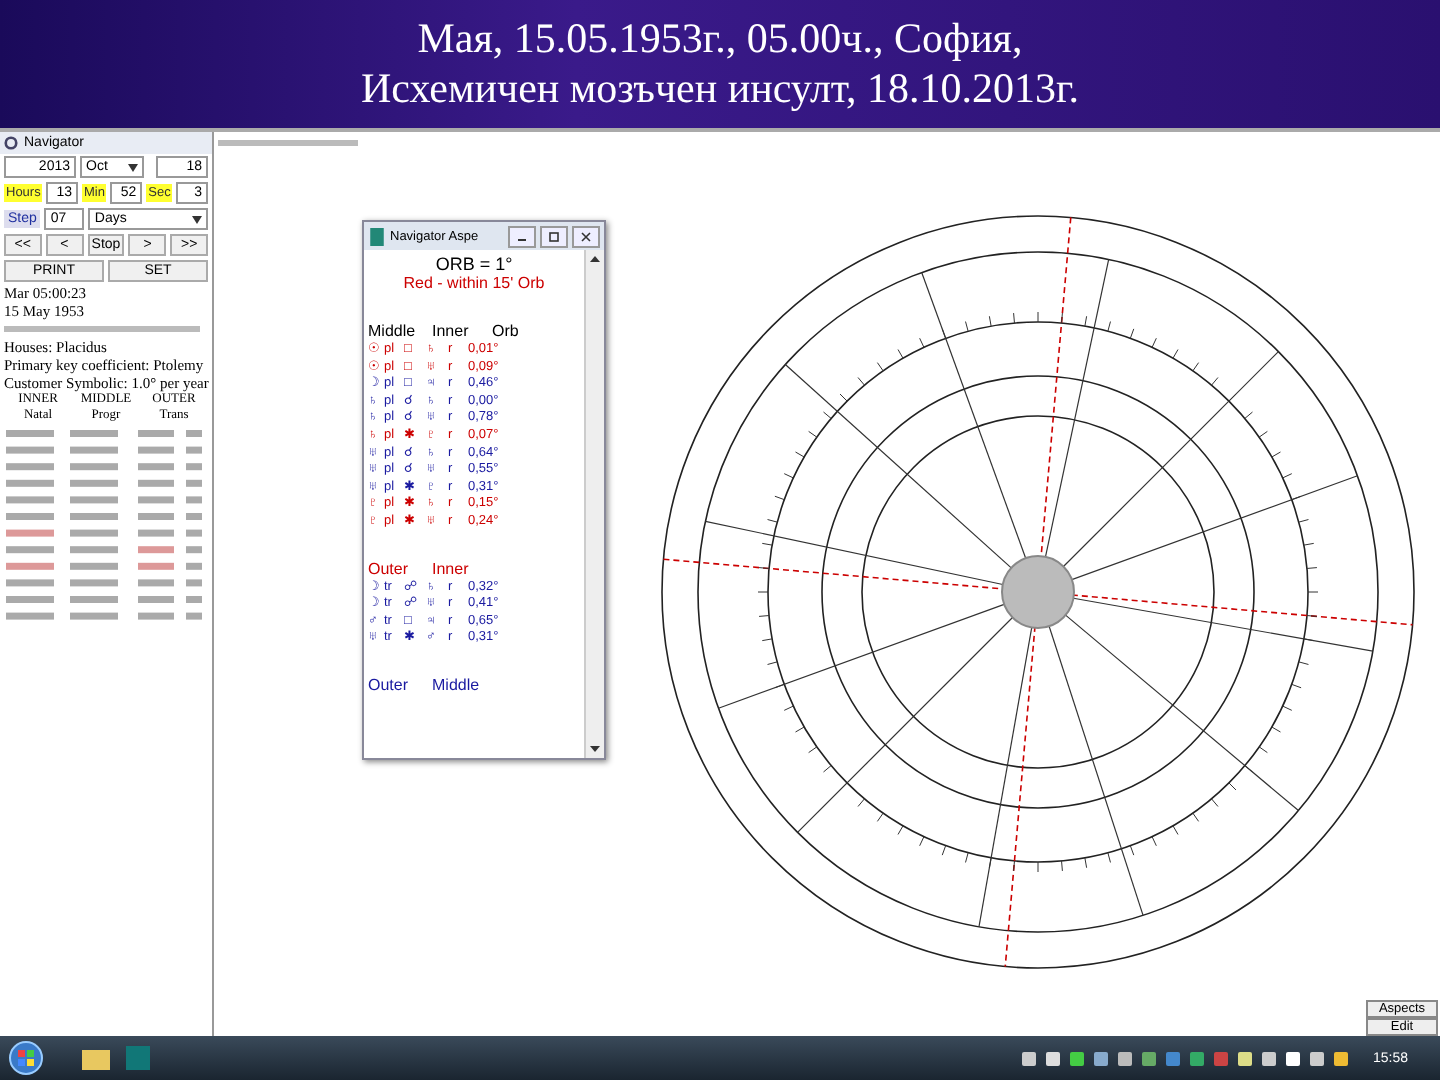 This screenshot has height=1080, width=1440. What do you see at coordinates (554, 236) in the screenshot?
I see `maximize-button` at bounding box center [554, 236].